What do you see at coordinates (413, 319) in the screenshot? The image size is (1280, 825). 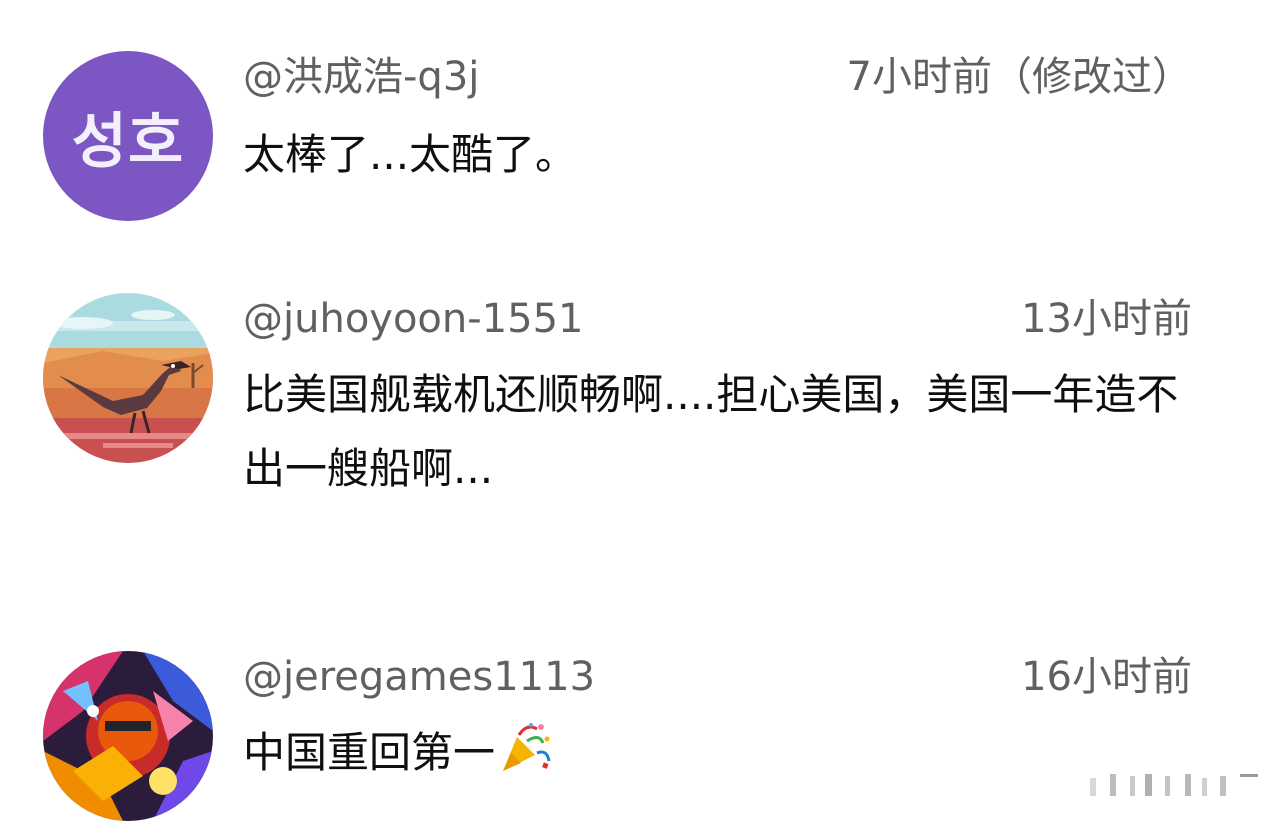 I see `comment-author-handle: @juhoyoon-1551` at bounding box center [413, 319].